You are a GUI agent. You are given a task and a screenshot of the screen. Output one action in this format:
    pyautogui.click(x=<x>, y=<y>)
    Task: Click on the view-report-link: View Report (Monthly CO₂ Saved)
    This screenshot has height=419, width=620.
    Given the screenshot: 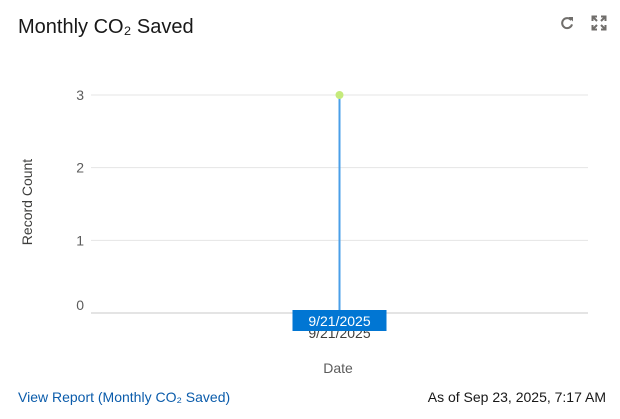 What is the action you would take?
    pyautogui.click(x=124, y=397)
    